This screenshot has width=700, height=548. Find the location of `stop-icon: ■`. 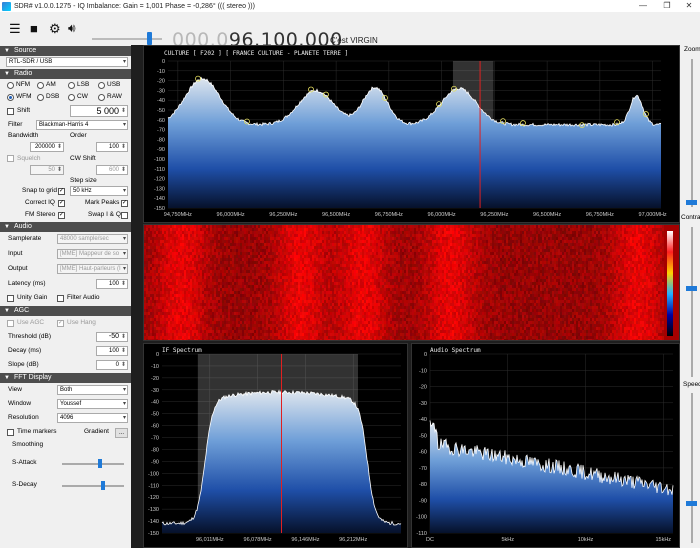

stop-icon: ■ is located at coordinates (34, 28).